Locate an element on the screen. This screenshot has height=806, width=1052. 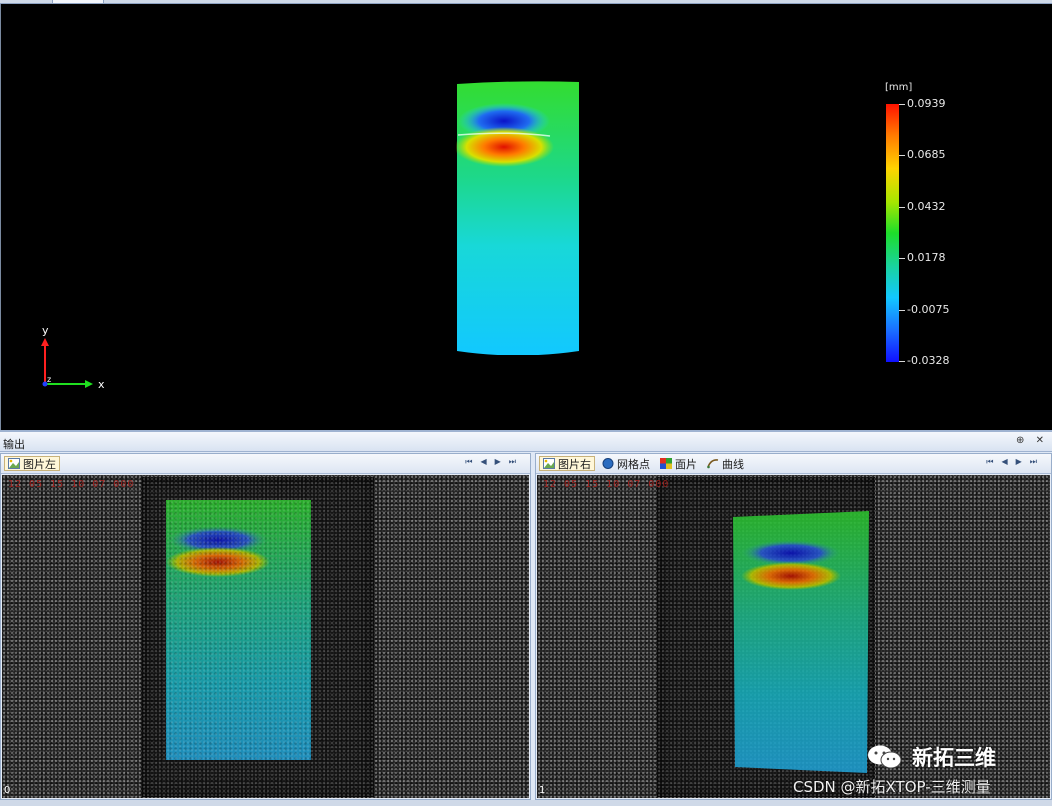
tab-right-image: 图片右 is located at coordinates (567, 463).